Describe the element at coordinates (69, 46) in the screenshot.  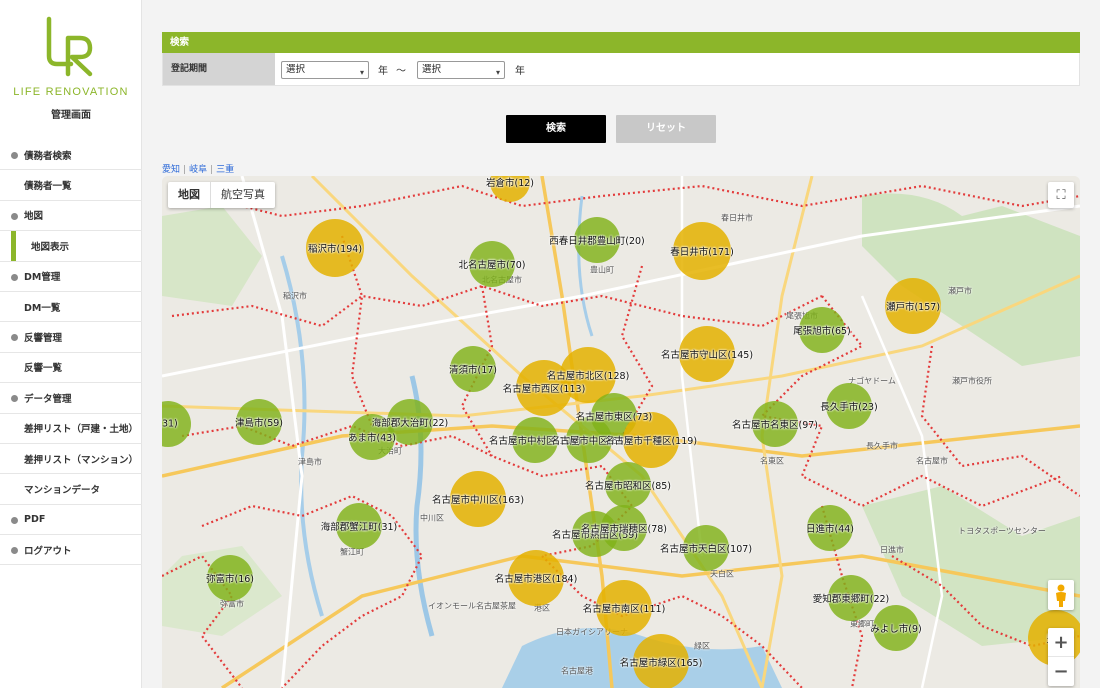
I see `life-renovation-logo-icon` at that location.